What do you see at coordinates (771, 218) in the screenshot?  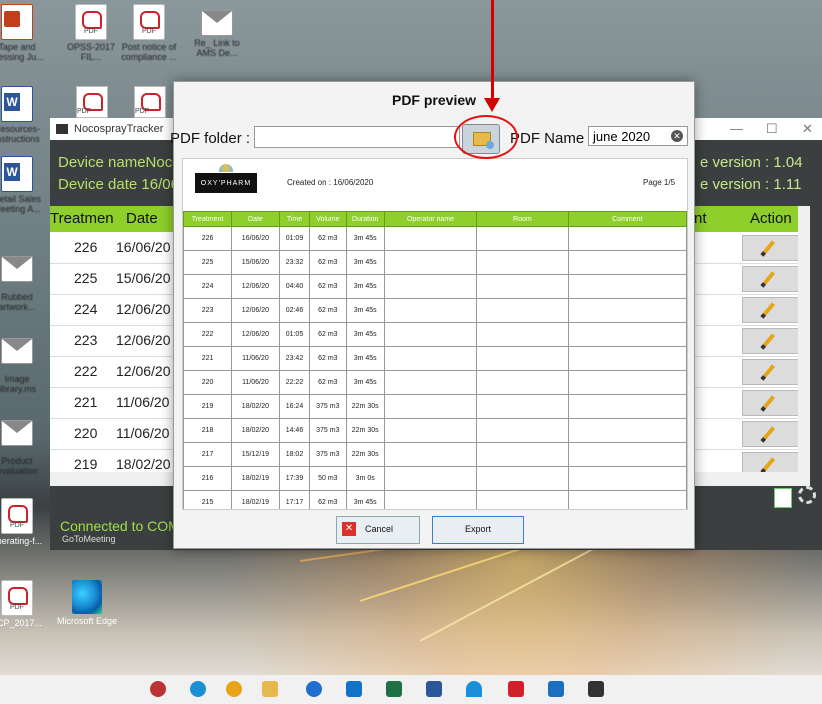 I see `col-action: Action` at bounding box center [771, 218].